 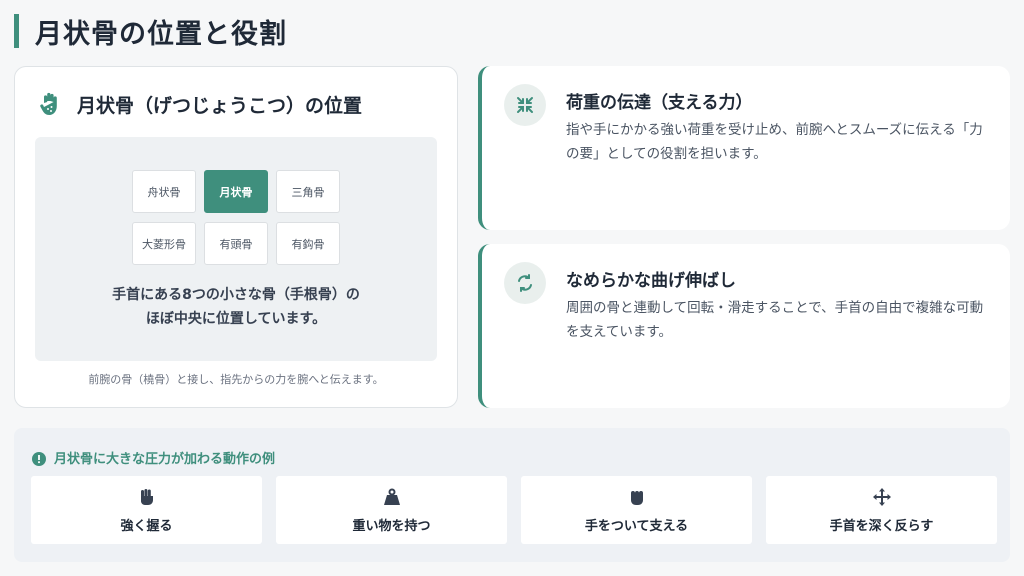 I want to click on carpal-bone-grid: 舟状骨 月状骨 三角骨 大菱形骨 有頭骨 有鈎骨, so click(x=236, y=217).